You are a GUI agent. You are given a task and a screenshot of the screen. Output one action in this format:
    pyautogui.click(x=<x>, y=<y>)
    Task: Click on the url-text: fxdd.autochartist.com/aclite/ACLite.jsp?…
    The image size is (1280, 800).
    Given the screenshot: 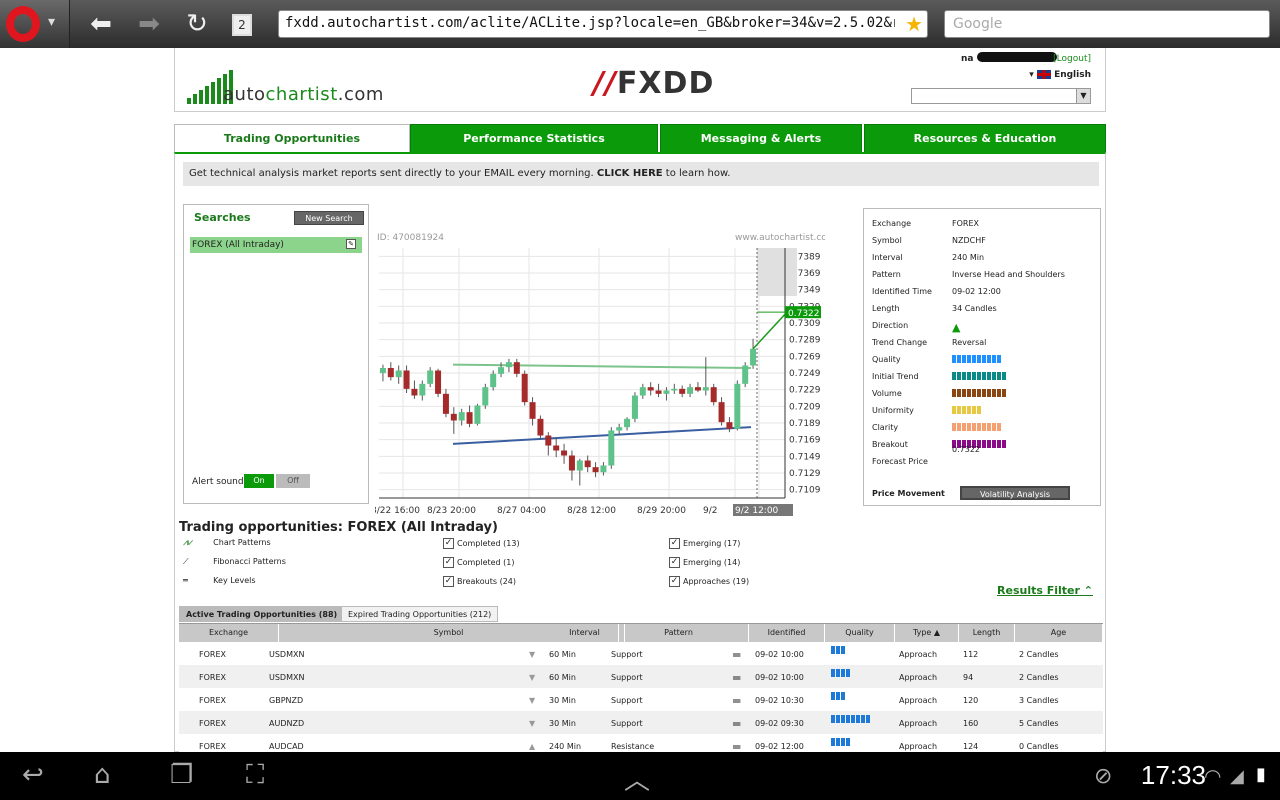 What is the action you would take?
    pyautogui.click(x=590, y=23)
    